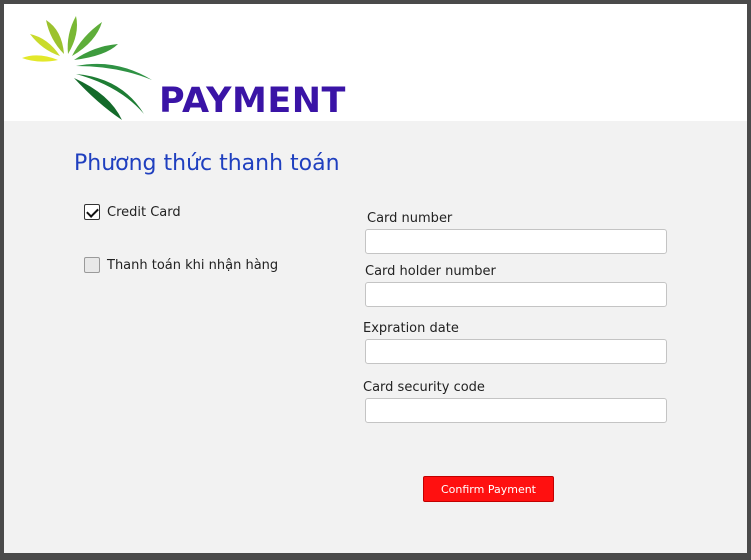 Image resolution: width=751 pixels, height=560 pixels. What do you see at coordinates (516, 351) in the screenshot?
I see `expiration-input` at bounding box center [516, 351].